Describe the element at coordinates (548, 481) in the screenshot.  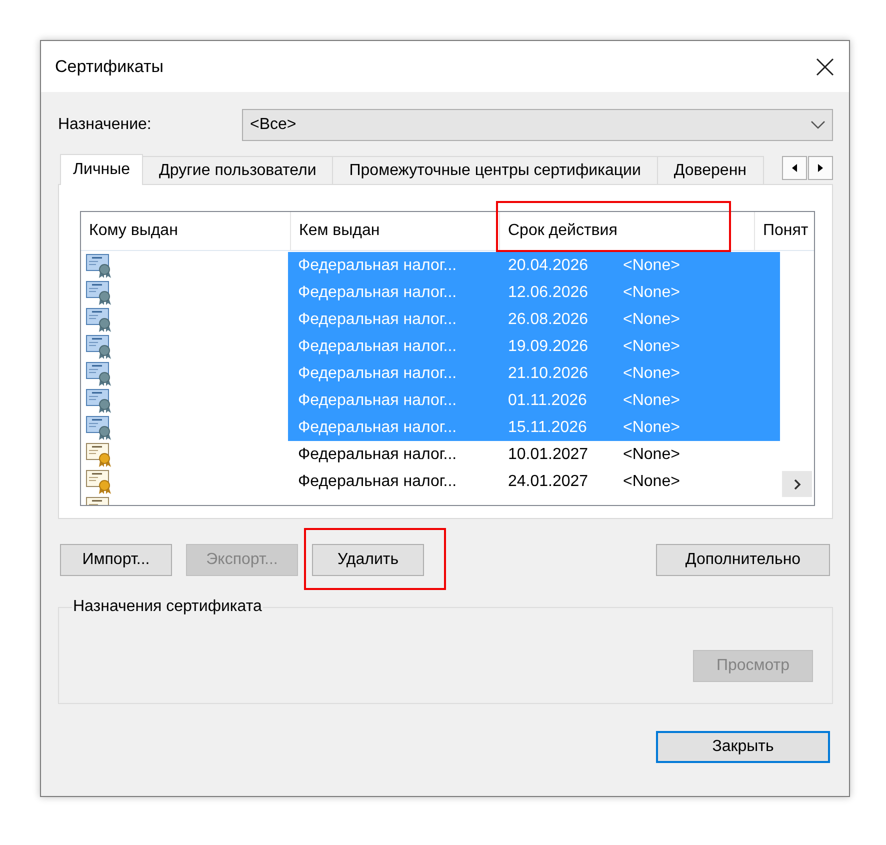
I see `expiry-cell-text: 24.01.2027` at that location.